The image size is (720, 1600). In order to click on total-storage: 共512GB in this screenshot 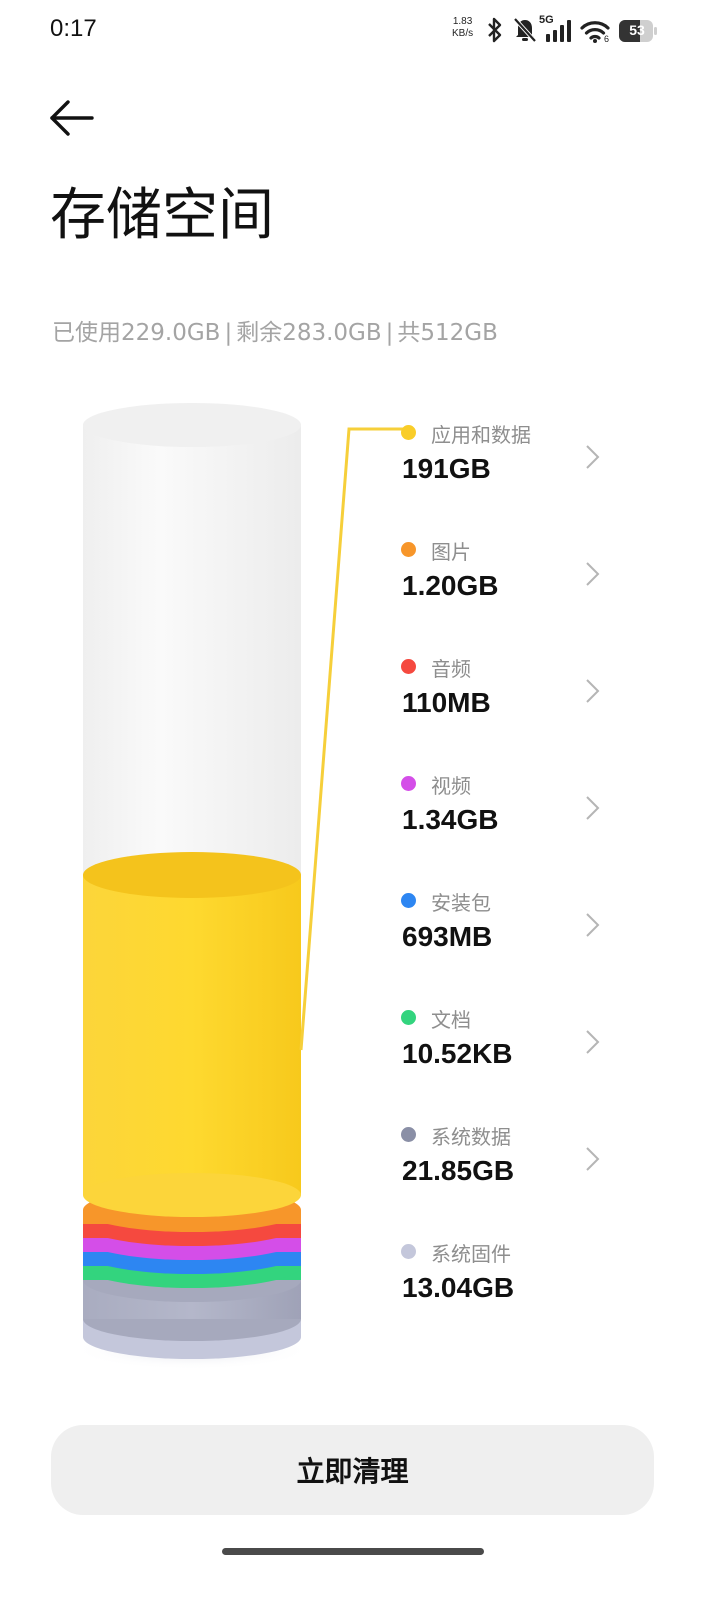, I will do `click(447, 333)`.